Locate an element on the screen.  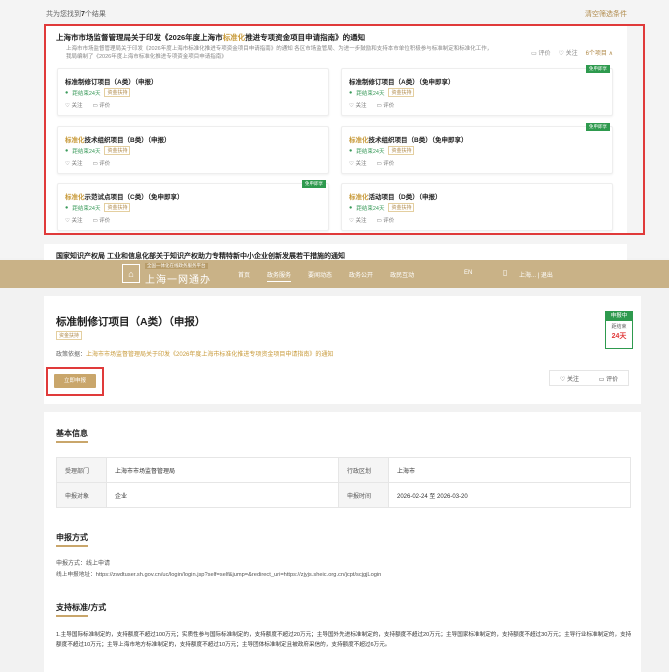
detail-follow-button: ♡ 关注 is located at coordinates (569, 378).